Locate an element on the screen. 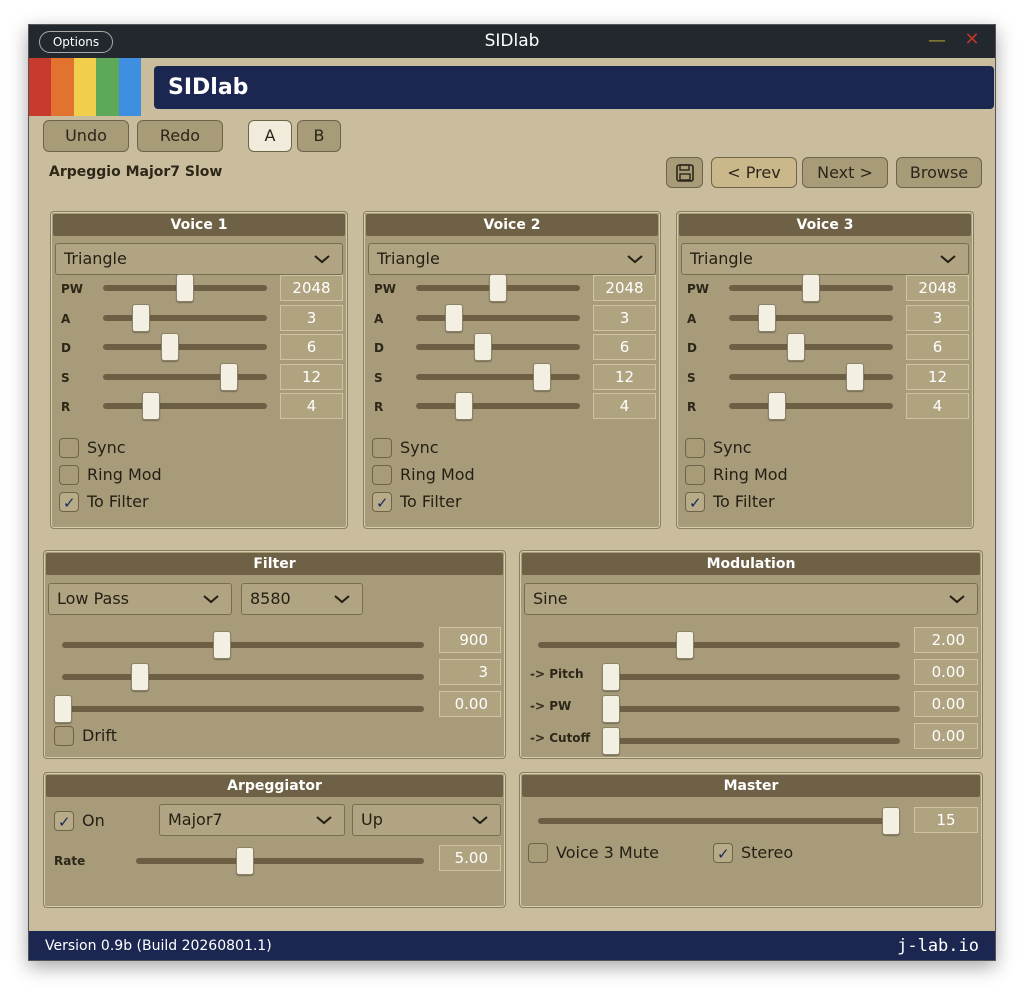 The image size is (1024, 994). arp-rate-slider is located at coordinates (280, 861).